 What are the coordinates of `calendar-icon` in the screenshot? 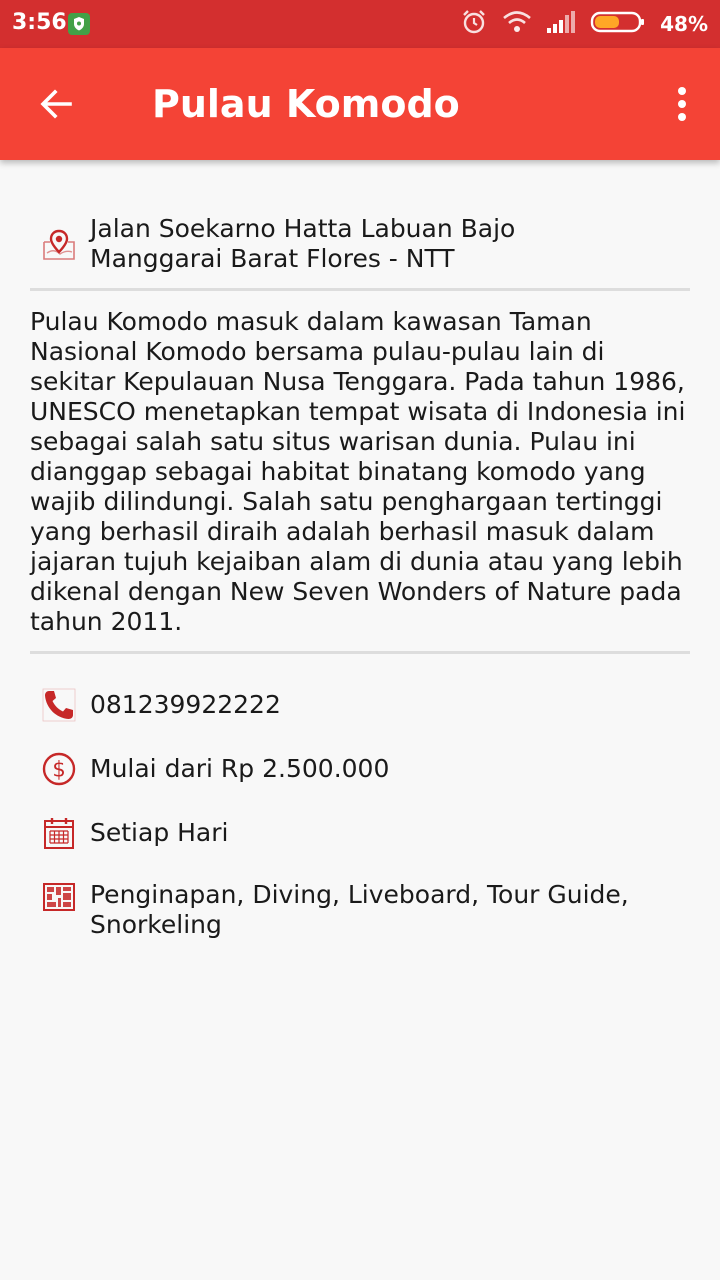 It's located at (59, 833).